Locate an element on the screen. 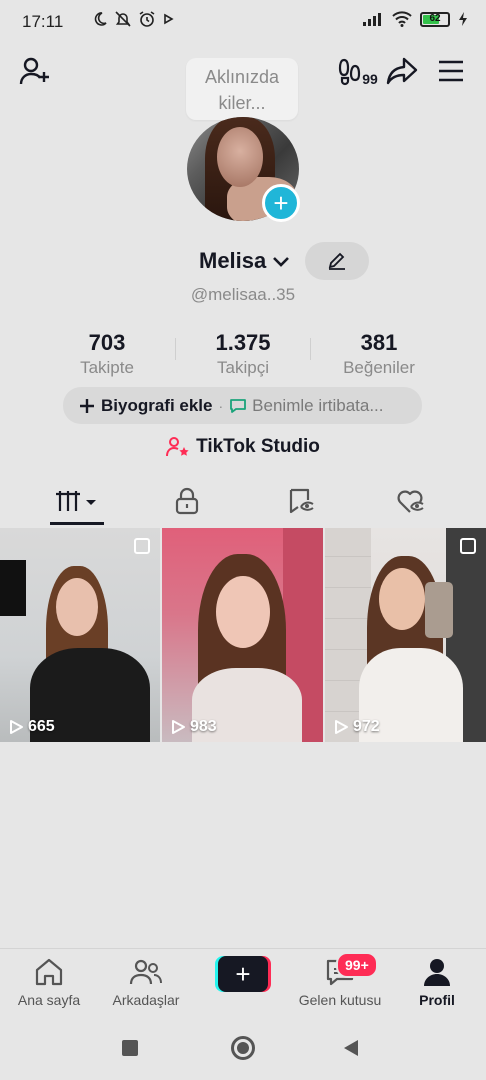 The image size is (486, 1080). status-icons-left is located at coordinates (133, 19).